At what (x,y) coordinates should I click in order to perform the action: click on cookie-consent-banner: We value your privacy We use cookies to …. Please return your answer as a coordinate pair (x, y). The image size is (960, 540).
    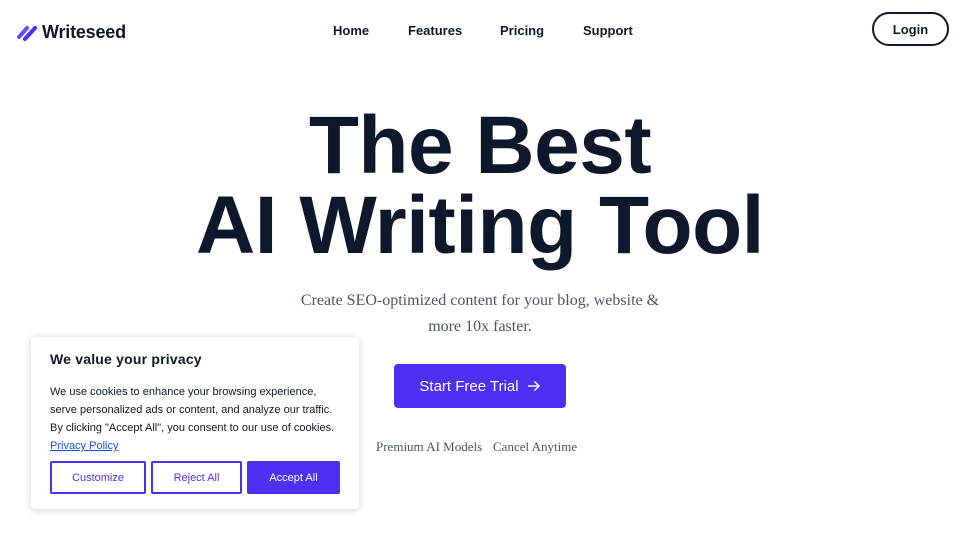
    Looking at the image, I should click on (195, 423).